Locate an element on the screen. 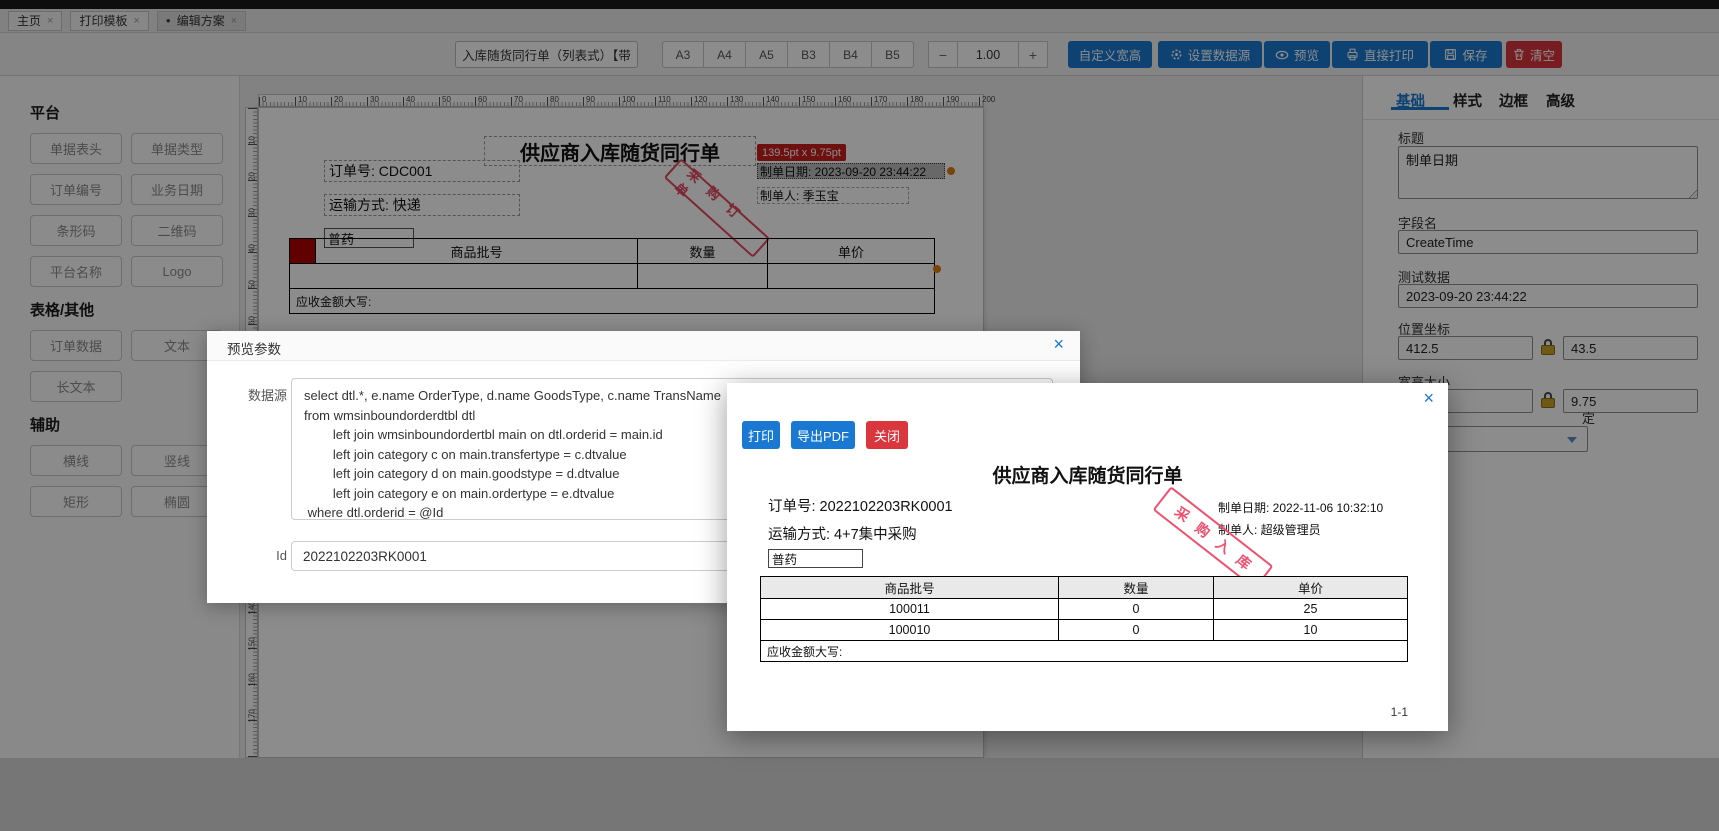 The image size is (1719, 831). page-indicator: 1-1 is located at coordinates (1399, 712).